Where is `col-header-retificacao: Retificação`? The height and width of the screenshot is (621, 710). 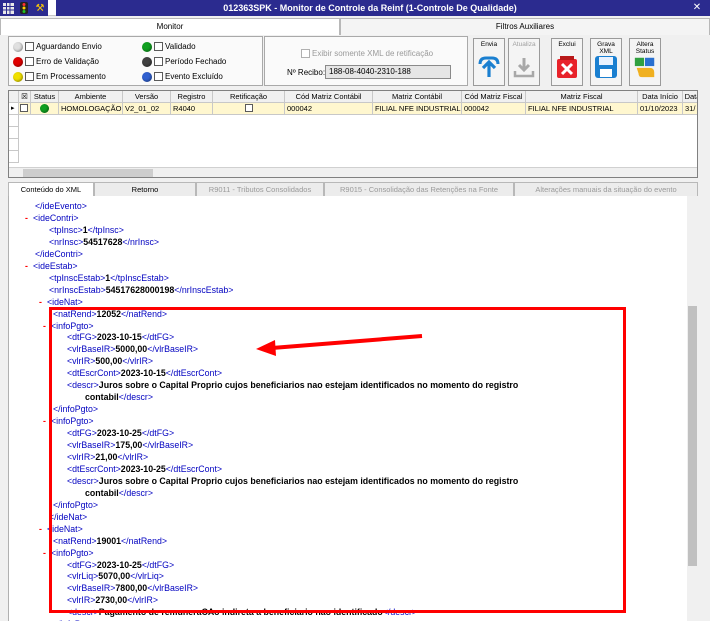
col-header-retificacao: Retificação is located at coordinates (249, 97).